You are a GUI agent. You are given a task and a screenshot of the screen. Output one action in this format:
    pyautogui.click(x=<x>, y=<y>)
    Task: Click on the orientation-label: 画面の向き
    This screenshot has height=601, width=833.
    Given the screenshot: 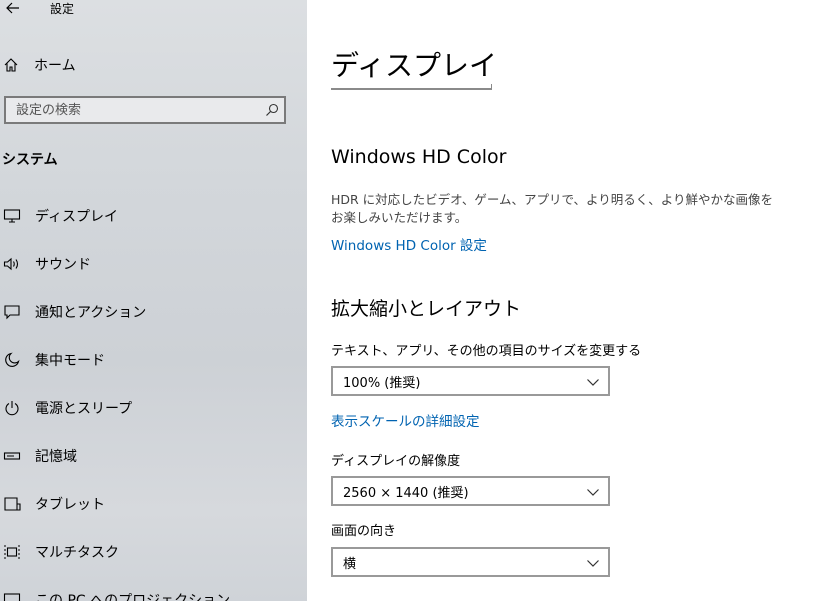 What is the action you would take?
    pyautogui.click(x=364, y=531)
    